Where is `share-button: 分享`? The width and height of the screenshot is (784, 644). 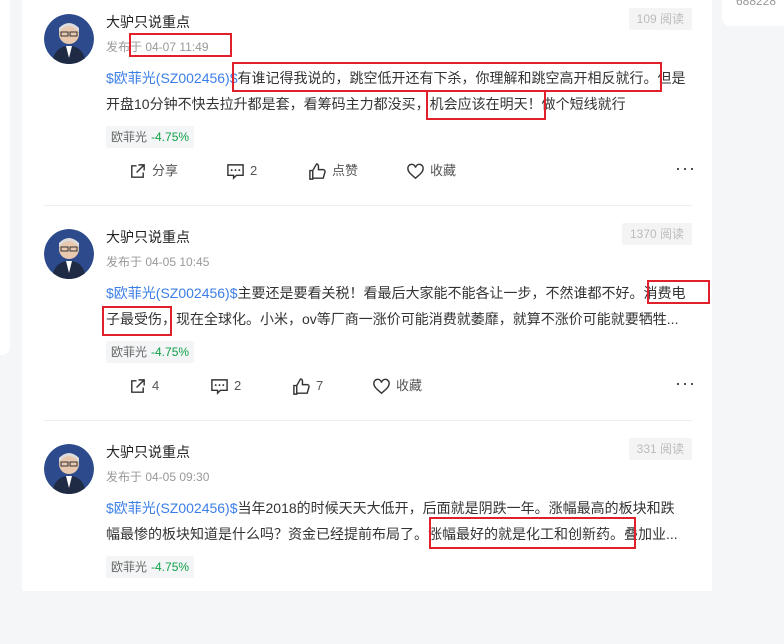
share-button: 分享 is located at coordinates (153, 171).